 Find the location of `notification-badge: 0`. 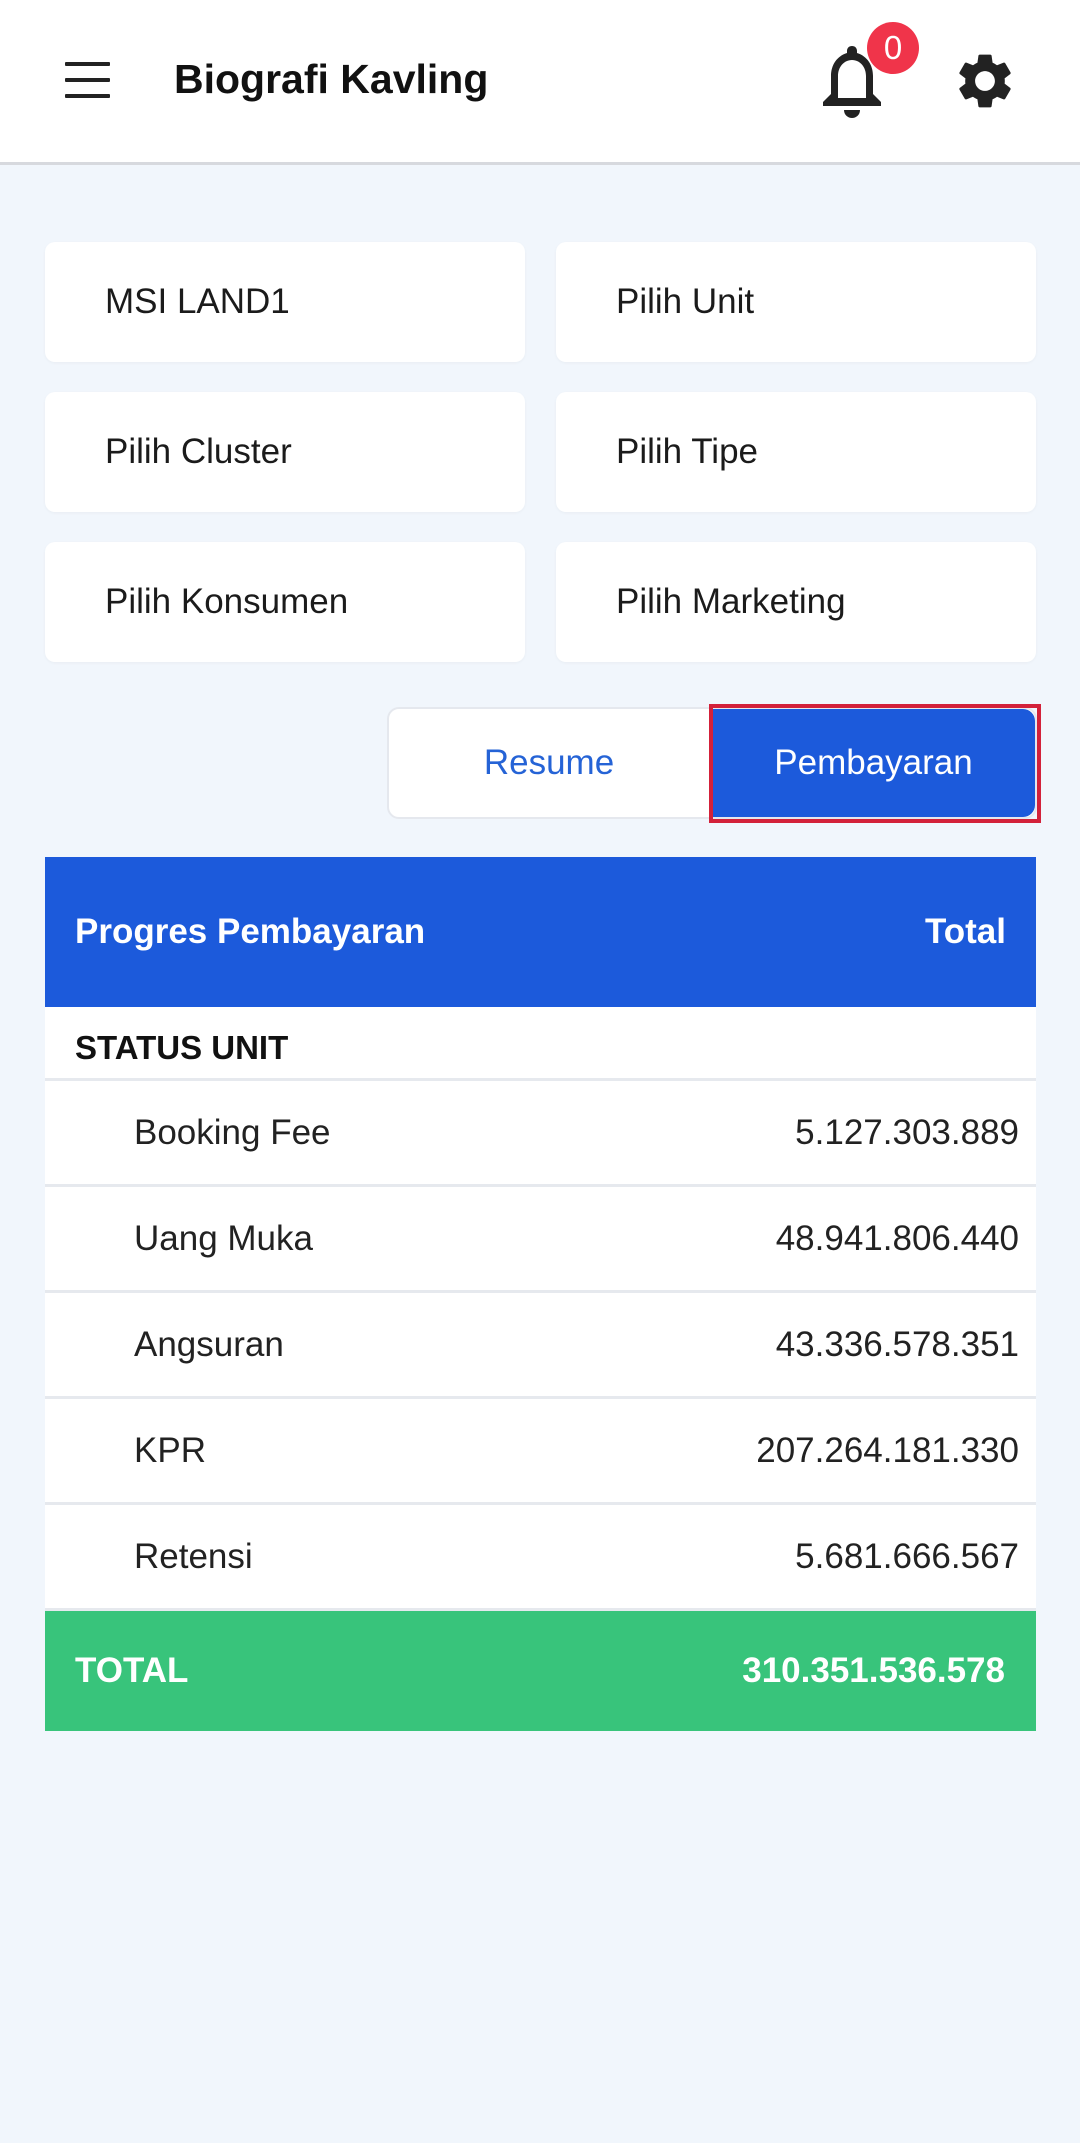

notification-badge: 0 is located at coordinates (893, 48).